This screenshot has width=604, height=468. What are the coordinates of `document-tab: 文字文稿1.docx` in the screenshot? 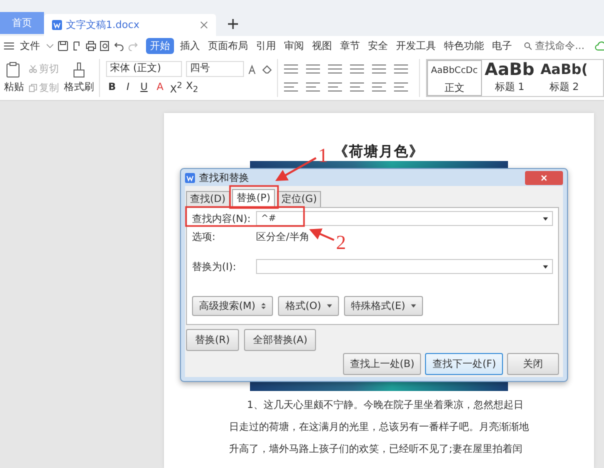 It's located at (130, 25).